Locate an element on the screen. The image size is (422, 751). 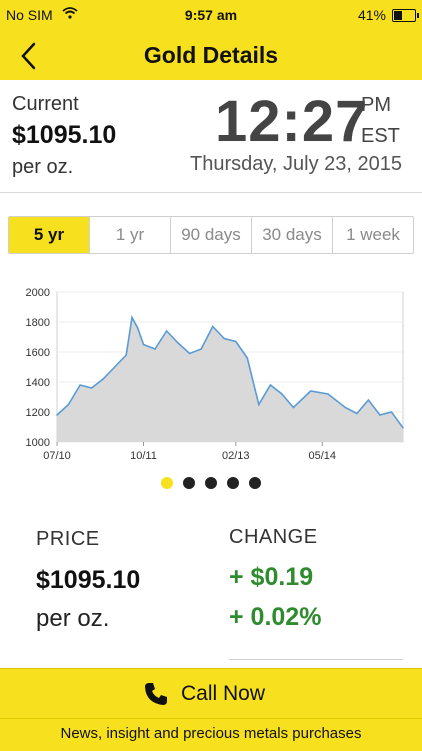
x-tick-label: 05/14 is located at coordinates (323, 456).